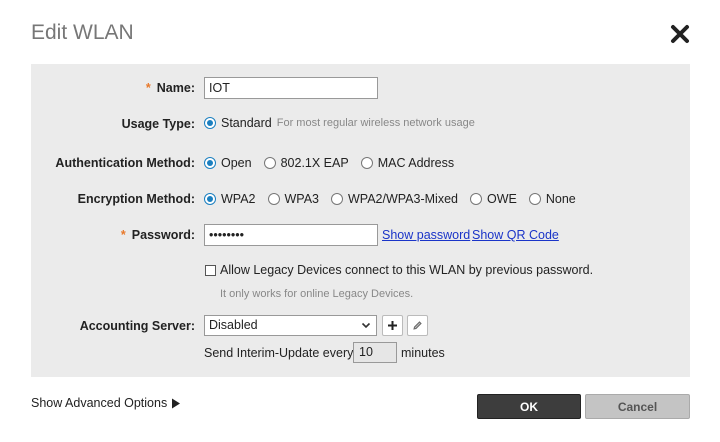 Image resolution: width=720 pixels, height=442 pixels. Describe the element at coordinates (291, 235) in the screenshot. I see `password-input: ••••••••` at that location.